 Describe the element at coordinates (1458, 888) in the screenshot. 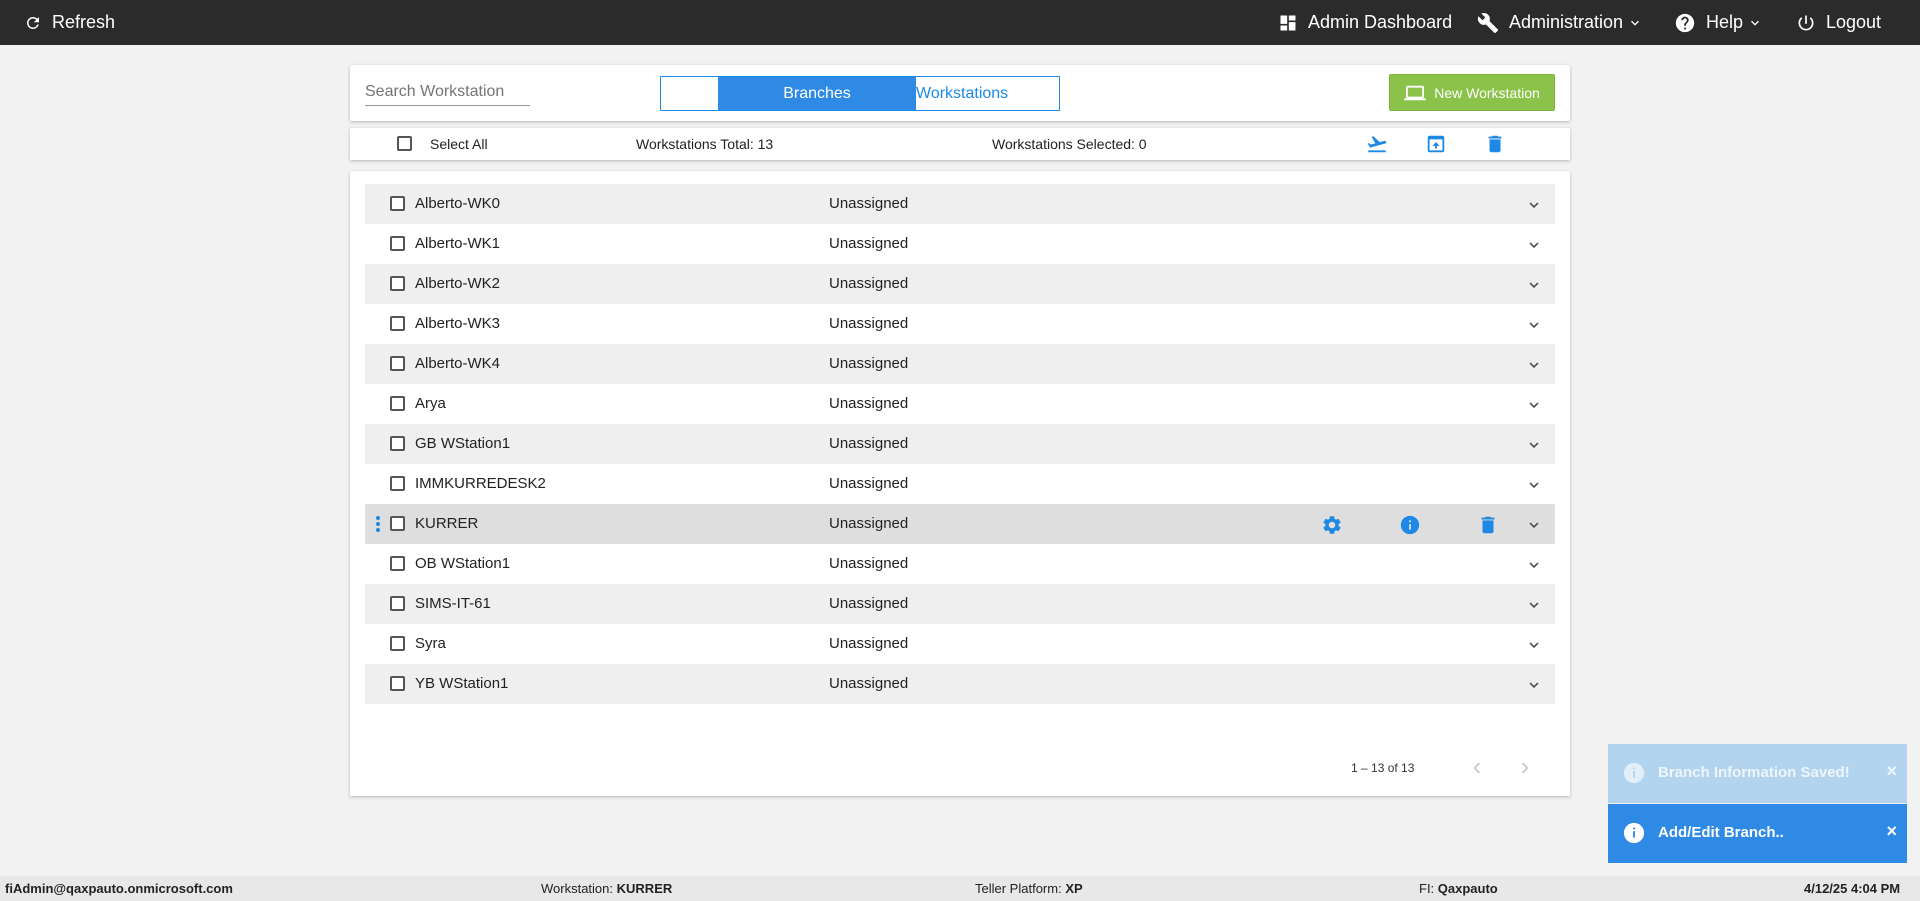

I see `status-fi: FI: Qaxpauto` at that location.